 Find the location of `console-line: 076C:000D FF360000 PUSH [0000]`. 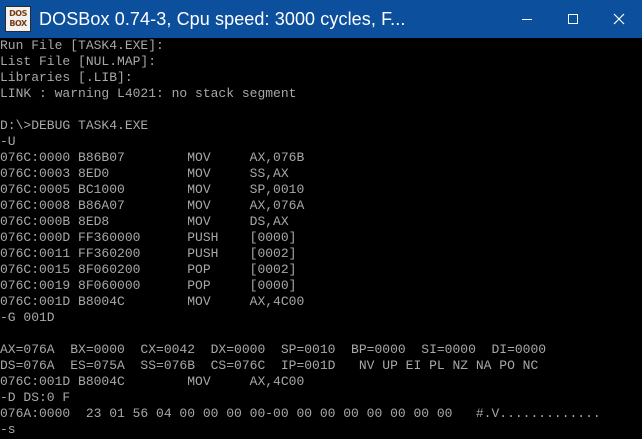

console-line: 076C:000D FF360000 PUSH [0000] is located at coordinates (148, 237).